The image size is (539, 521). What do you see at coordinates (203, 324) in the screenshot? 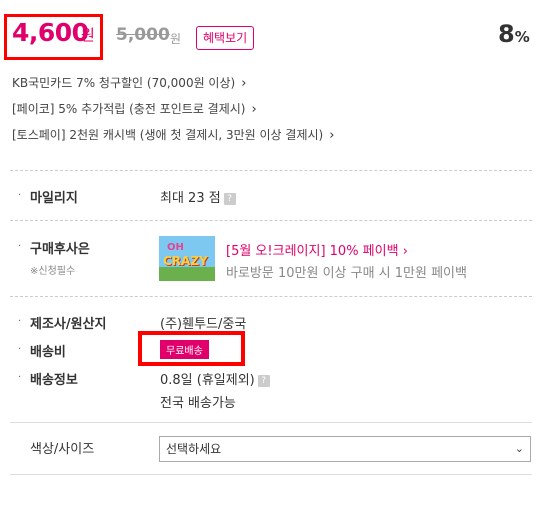
I see `maker-value: (주)휀투드/중국` at bounding box center [203, 324].